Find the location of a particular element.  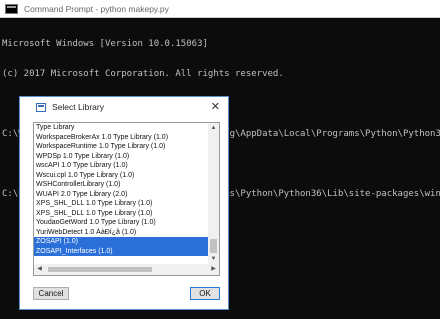

scroll-up-icon: ▲ is located at coordinates (213, 128).